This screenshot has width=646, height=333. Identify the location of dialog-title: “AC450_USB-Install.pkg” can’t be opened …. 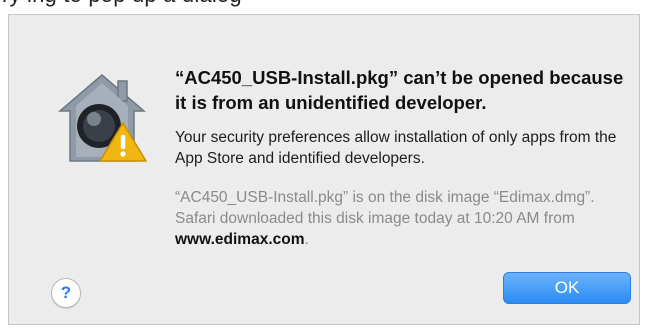
(399, 90).